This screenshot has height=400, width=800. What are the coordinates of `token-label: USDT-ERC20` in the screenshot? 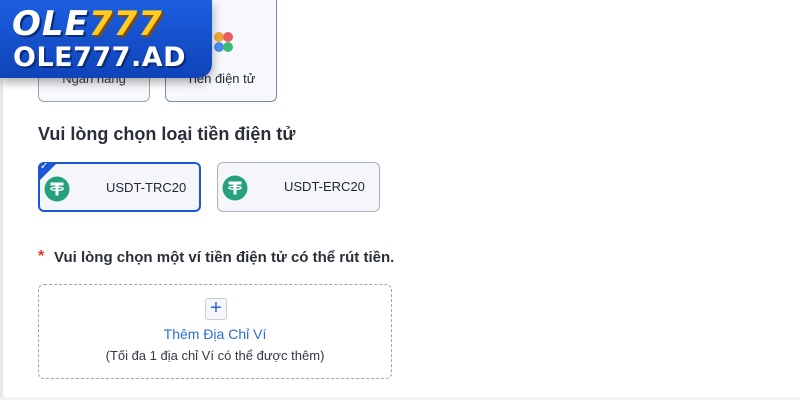 It's located at (324, 186).